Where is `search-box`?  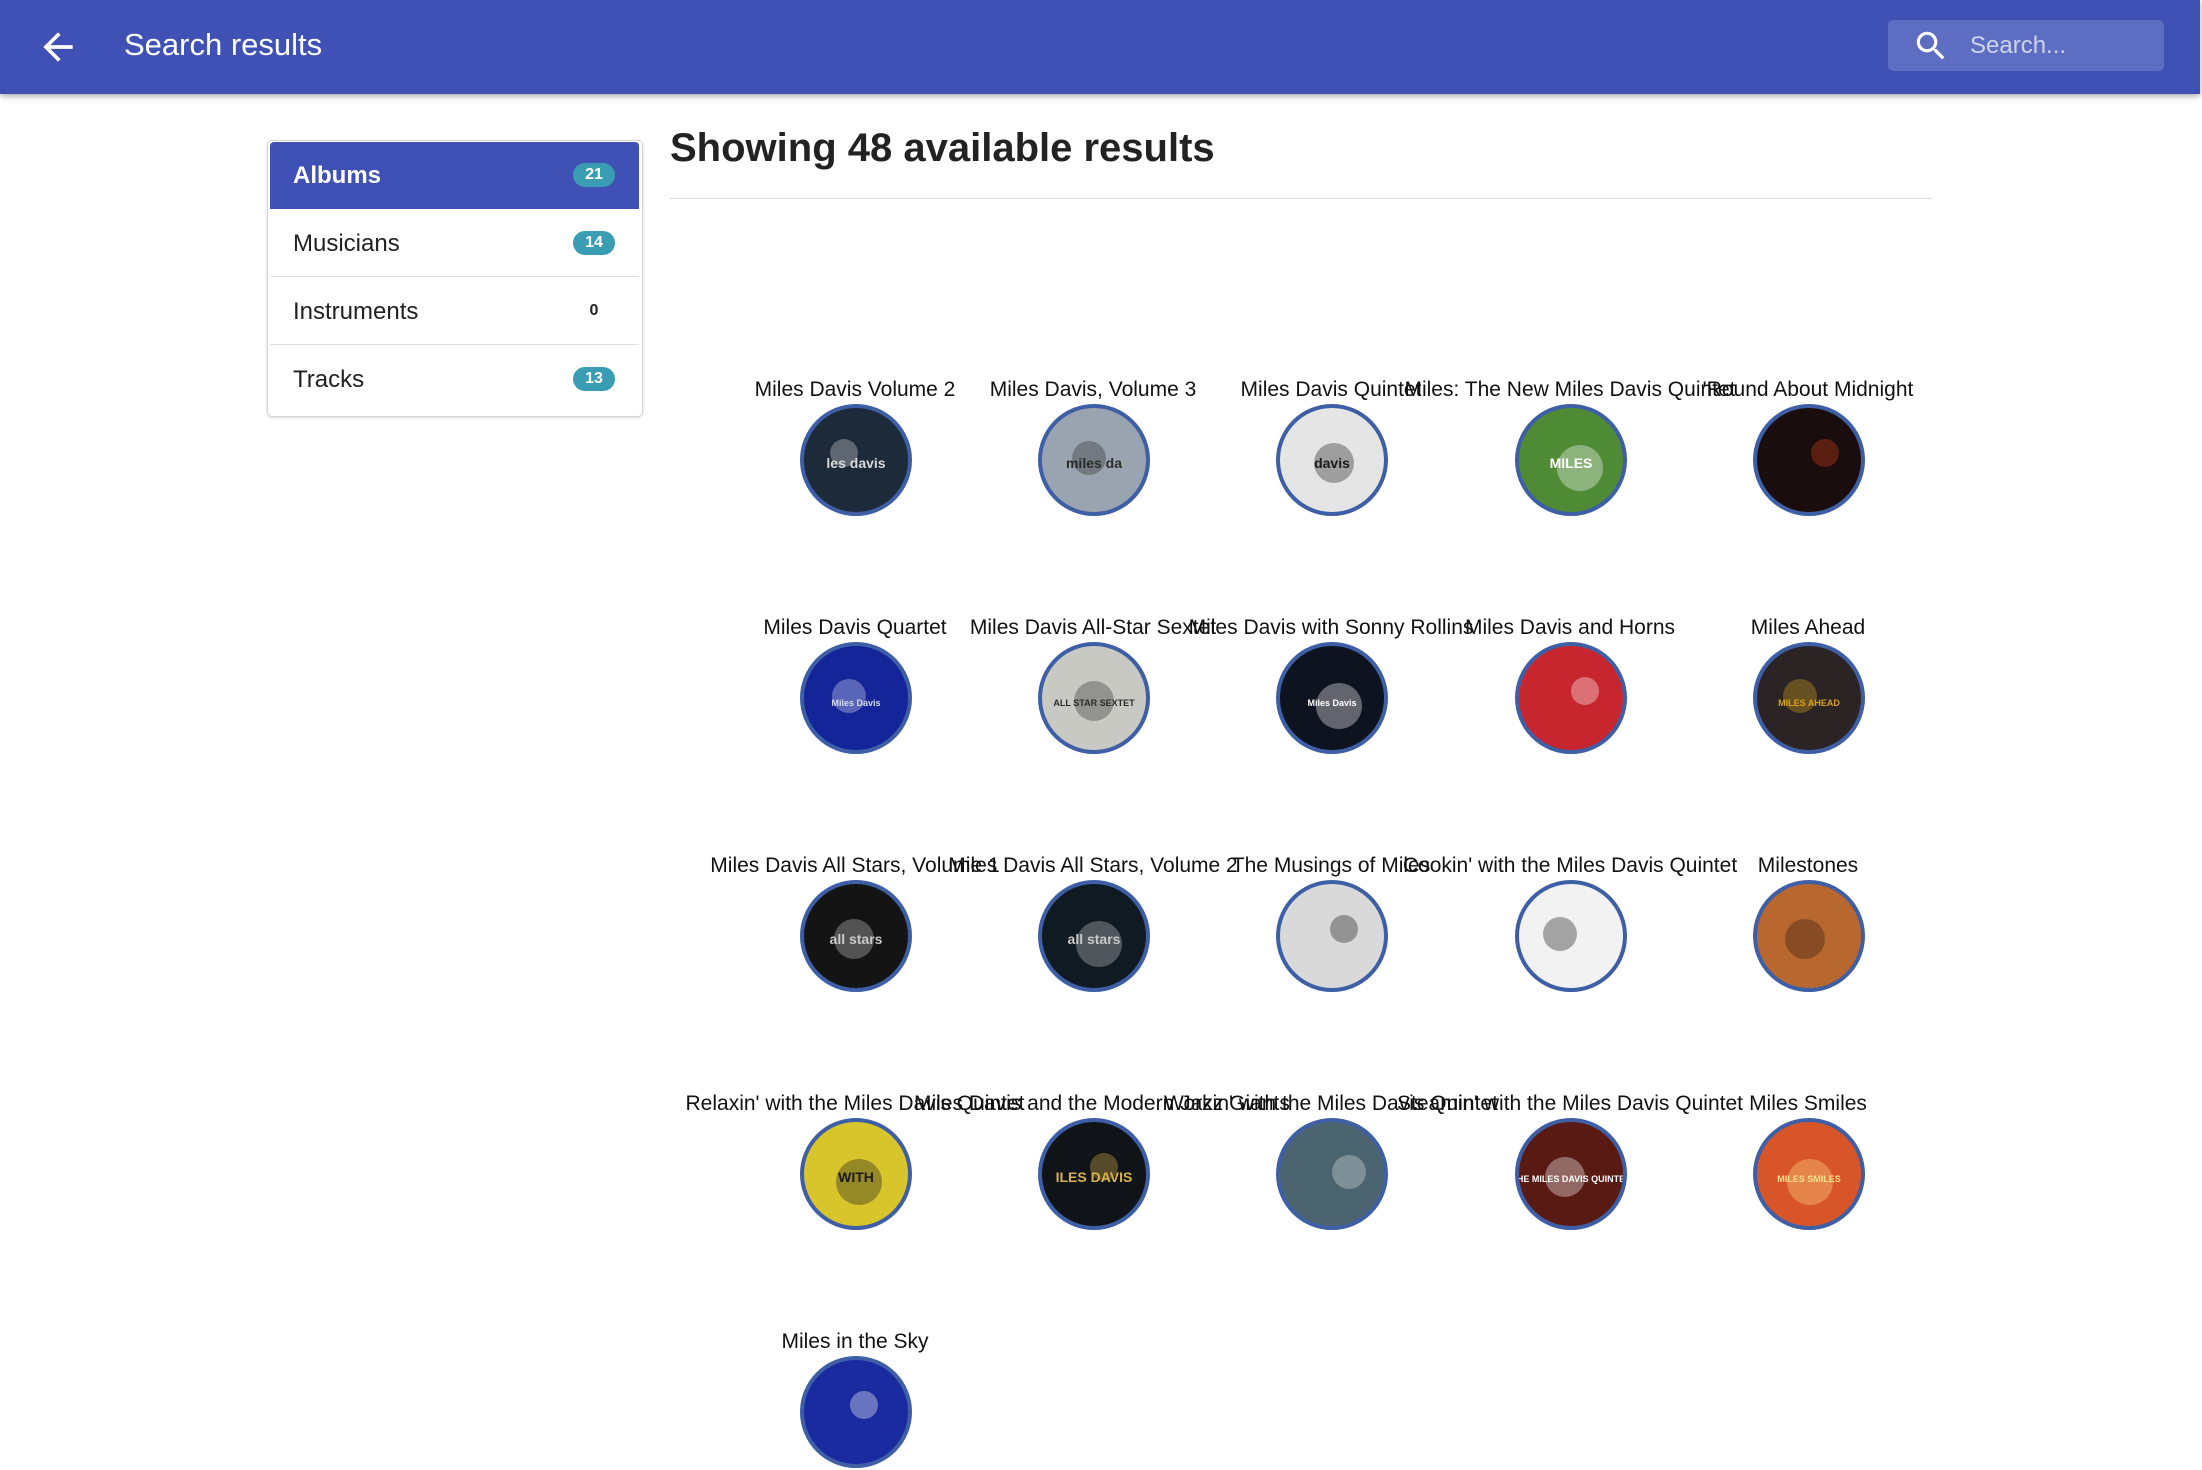
search-box is located at coordinates (2026, 45).